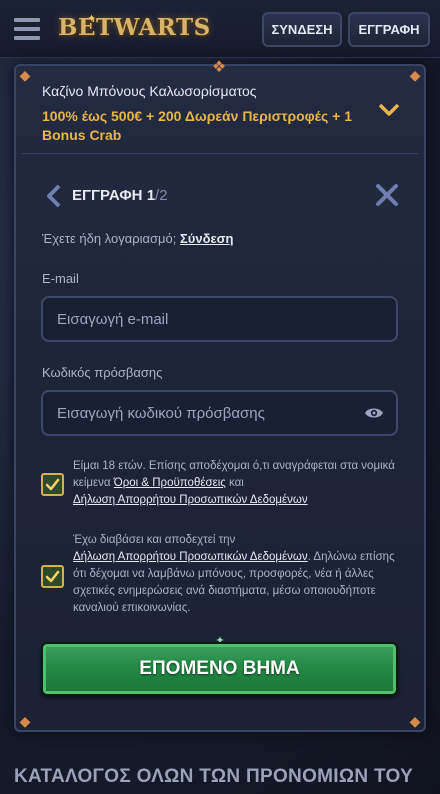 The height and width of the screenshot is (794, 440). What do you see at coordinates (151, 195) in the screenshot?
I see `form-step: 1` at bounding box center [151, 195].